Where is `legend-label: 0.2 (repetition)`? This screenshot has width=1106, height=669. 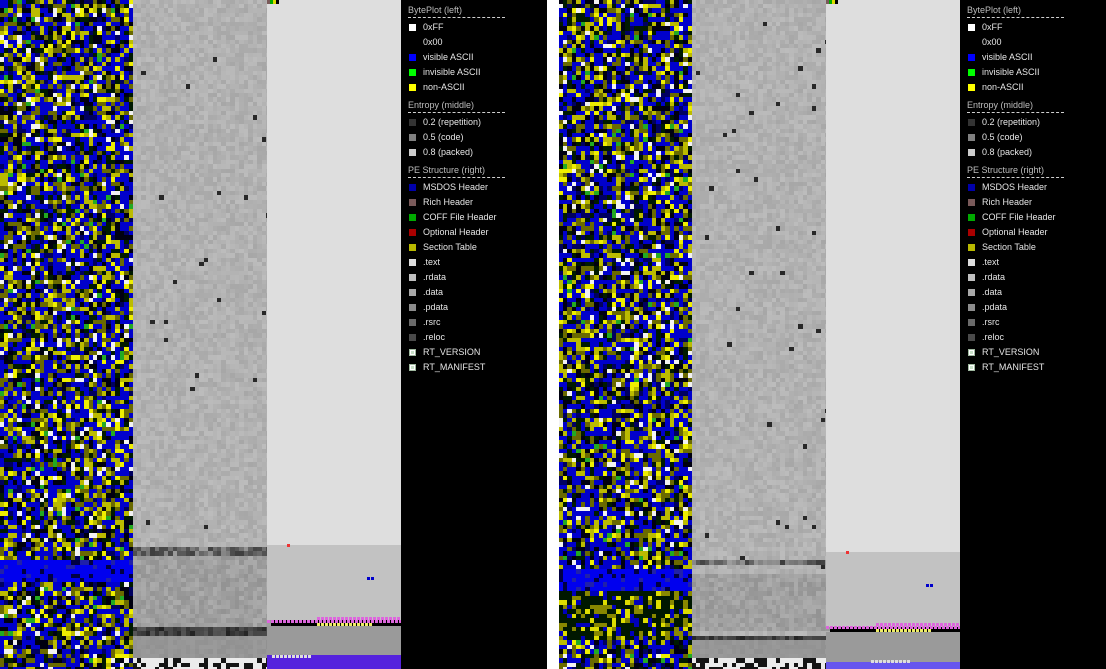 legend-label: 0.2 (repetition) is located at coordinates (1011, 122).